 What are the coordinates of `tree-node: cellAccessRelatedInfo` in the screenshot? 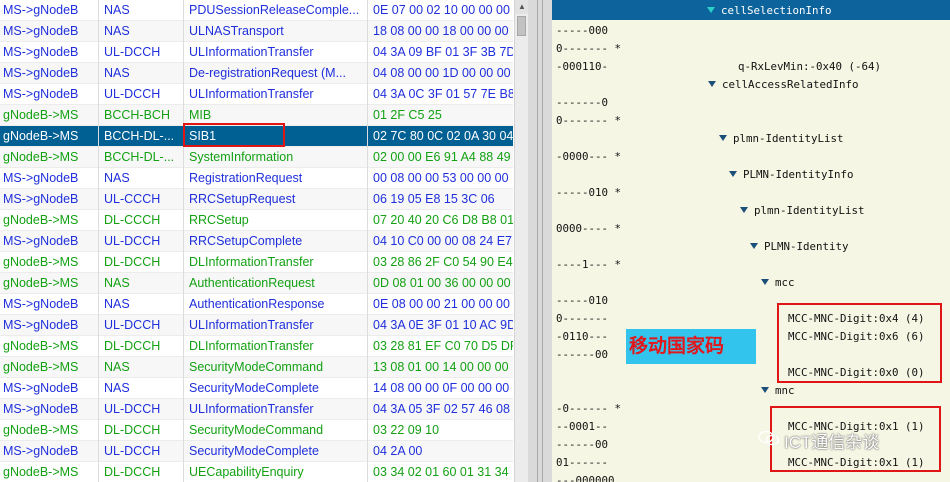 It's located at (783, 84).